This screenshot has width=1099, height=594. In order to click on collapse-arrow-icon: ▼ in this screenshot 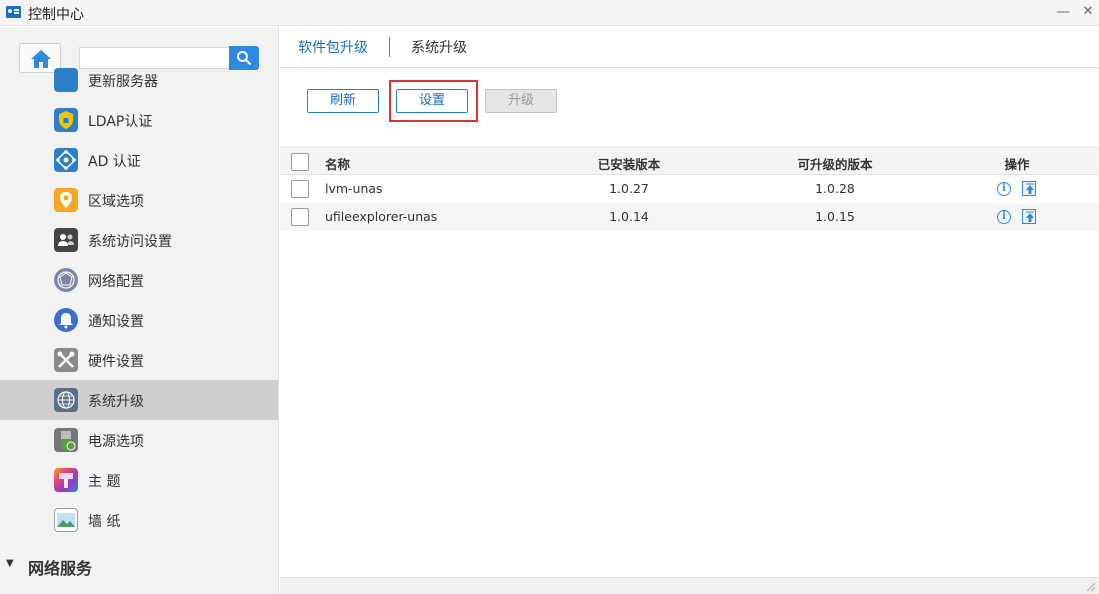, I will do `click(10, 563)`.